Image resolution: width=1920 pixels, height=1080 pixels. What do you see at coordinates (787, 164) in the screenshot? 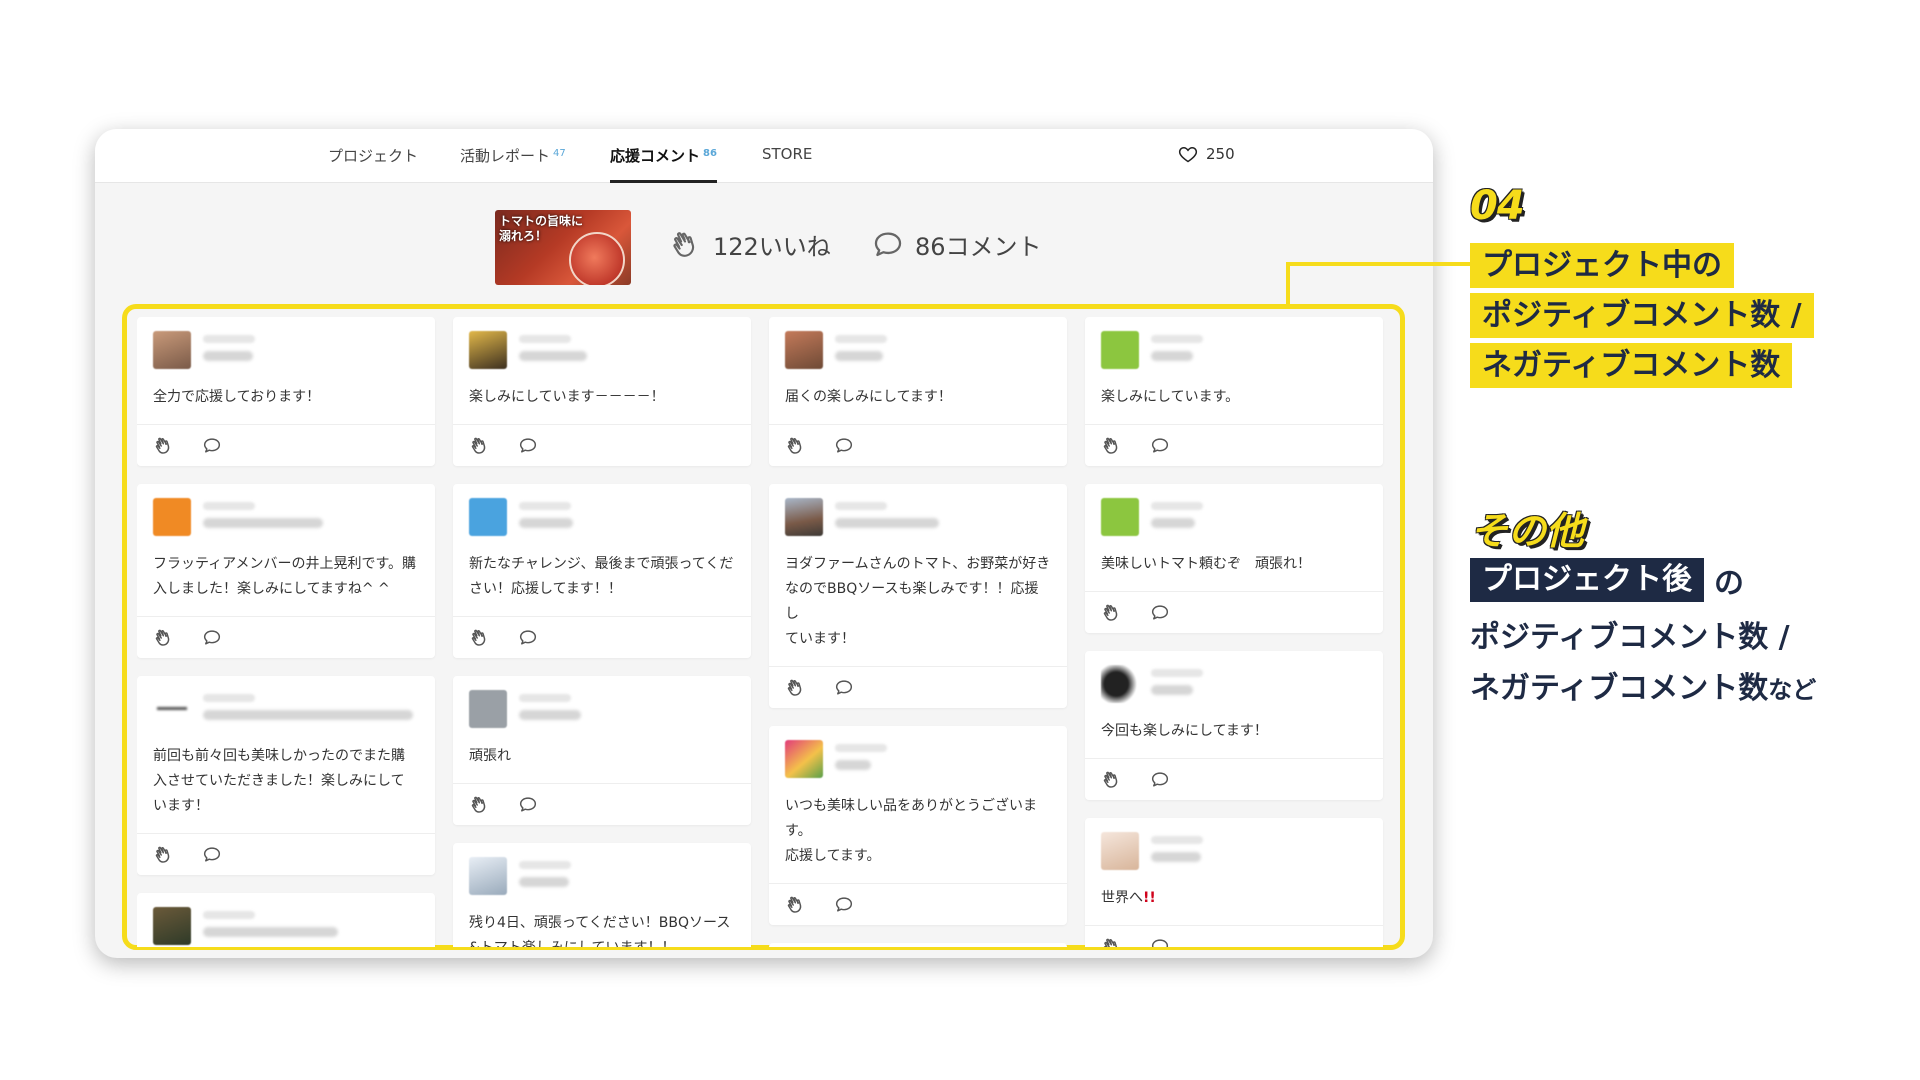
I see `tab-store: STORE` at bounding box center [787, 164].